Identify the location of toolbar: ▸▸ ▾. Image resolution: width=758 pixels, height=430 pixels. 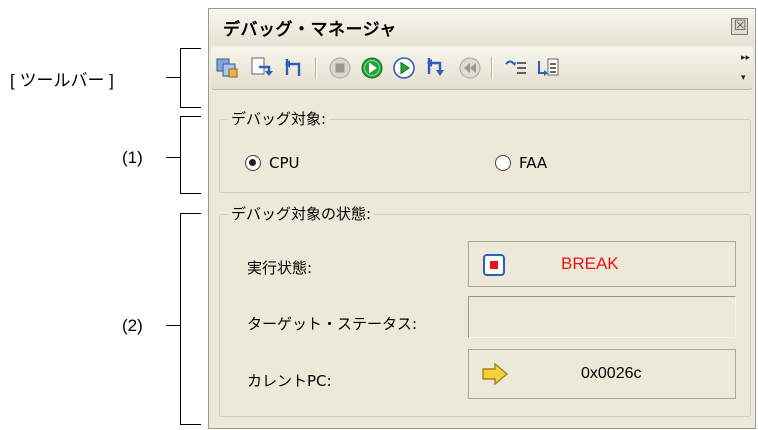
(482, 68).